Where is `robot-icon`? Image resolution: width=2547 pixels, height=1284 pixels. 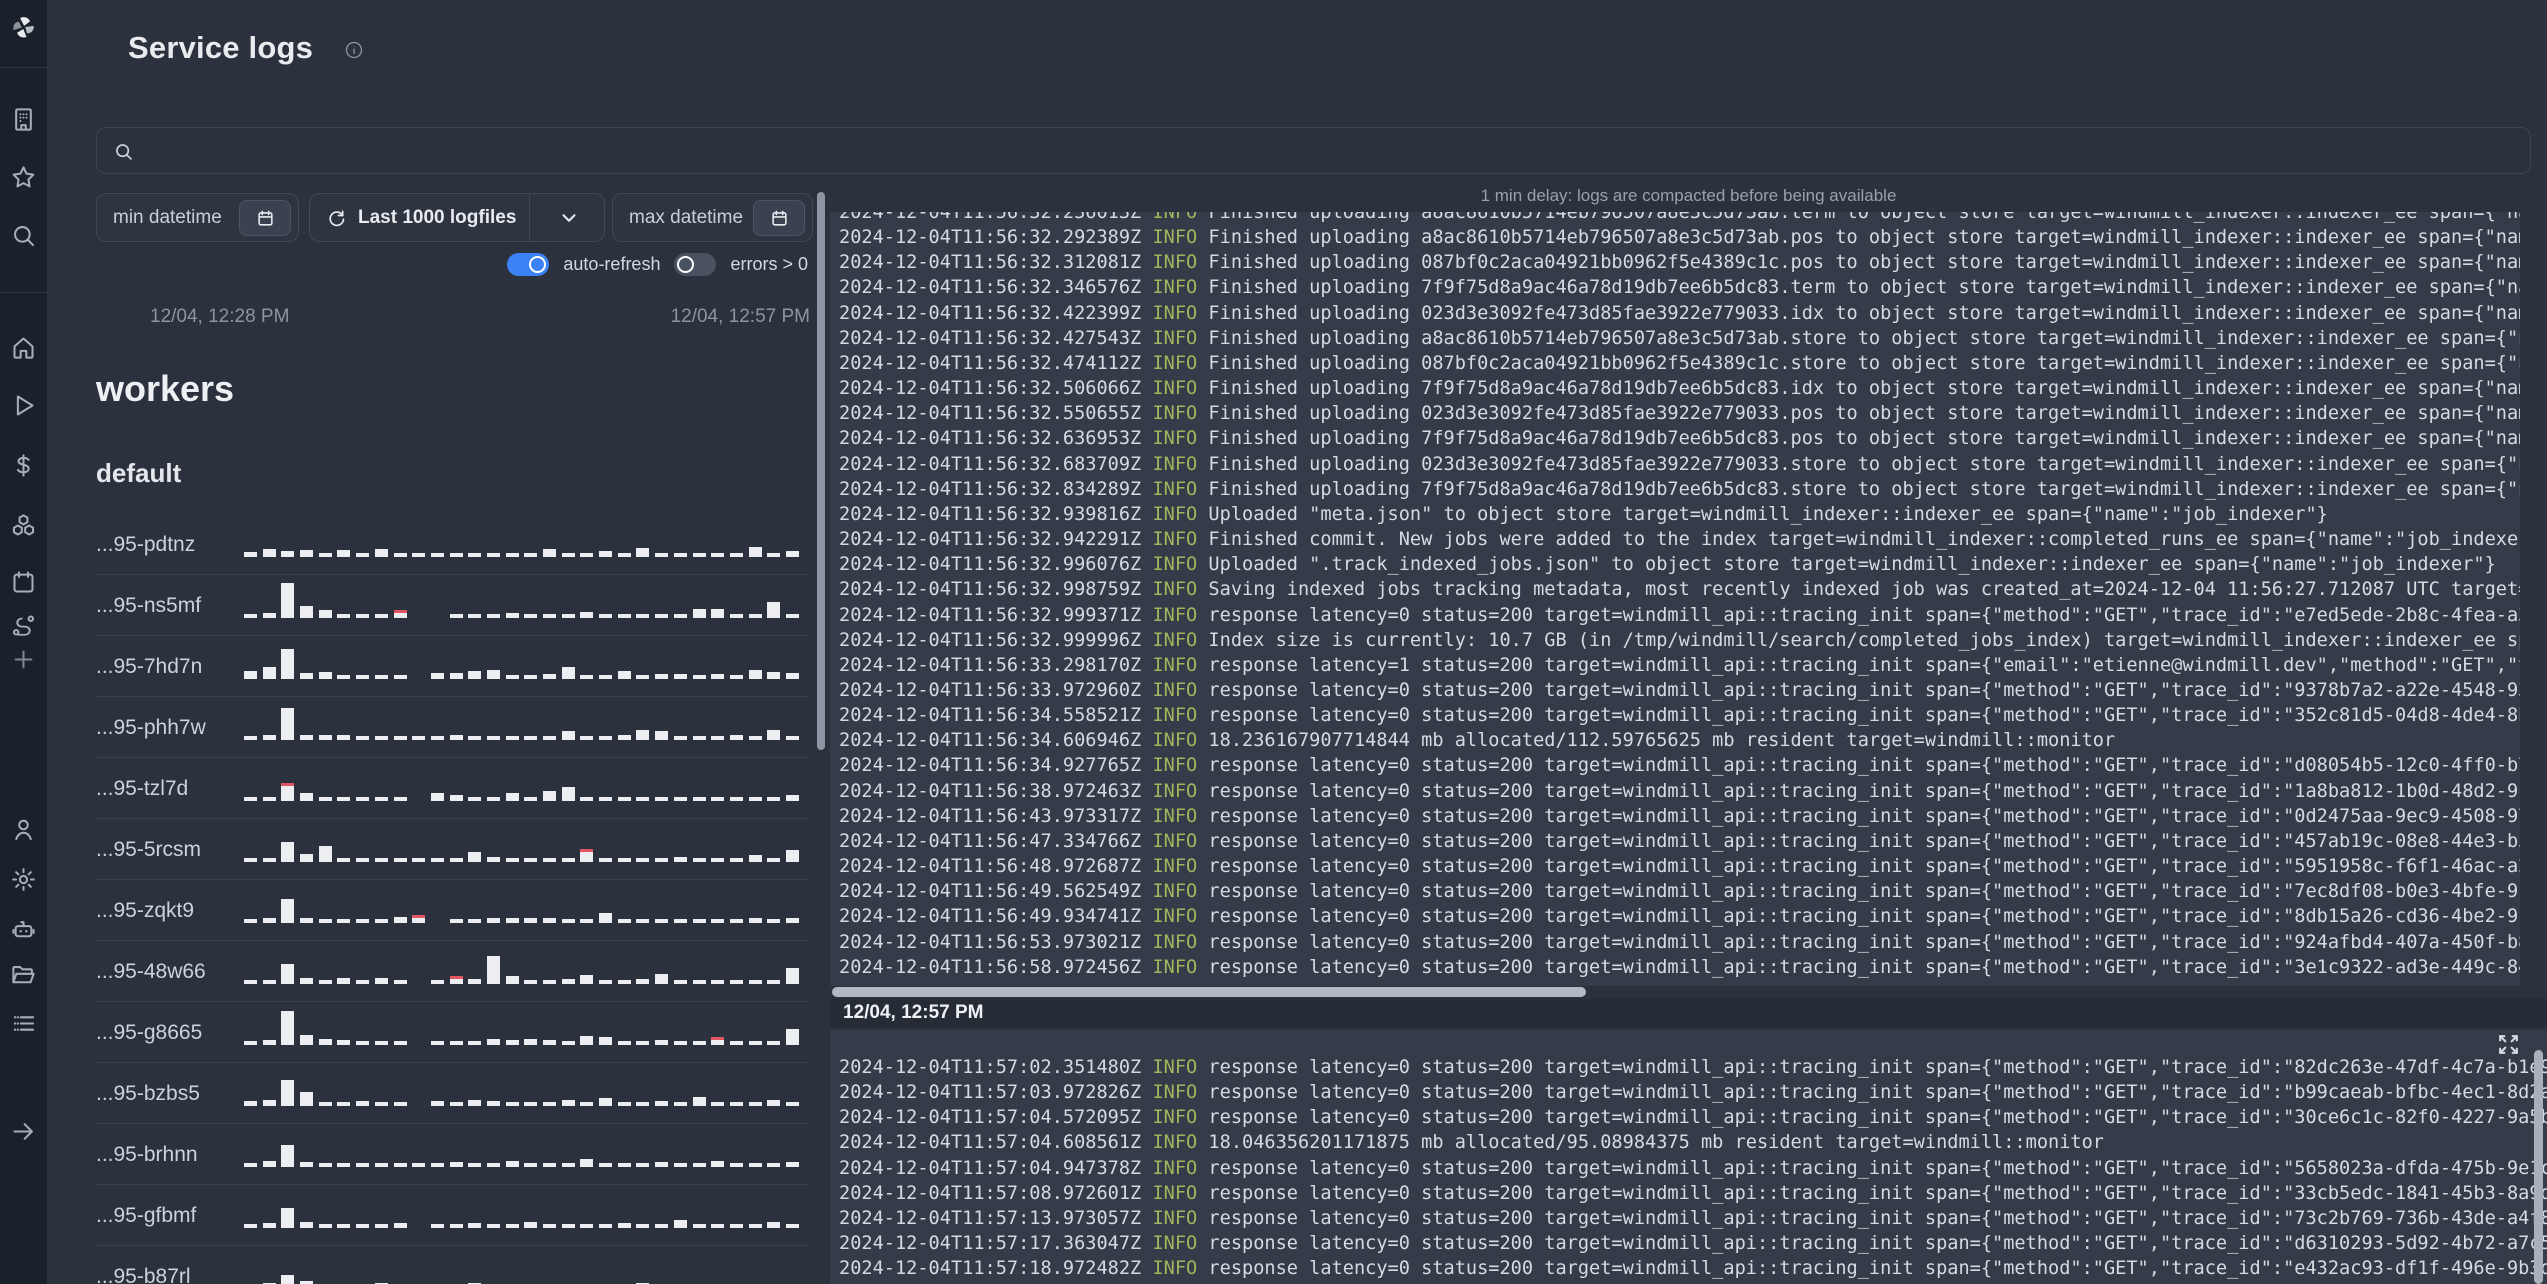
robot-icon is located at coordinates (23, 929).